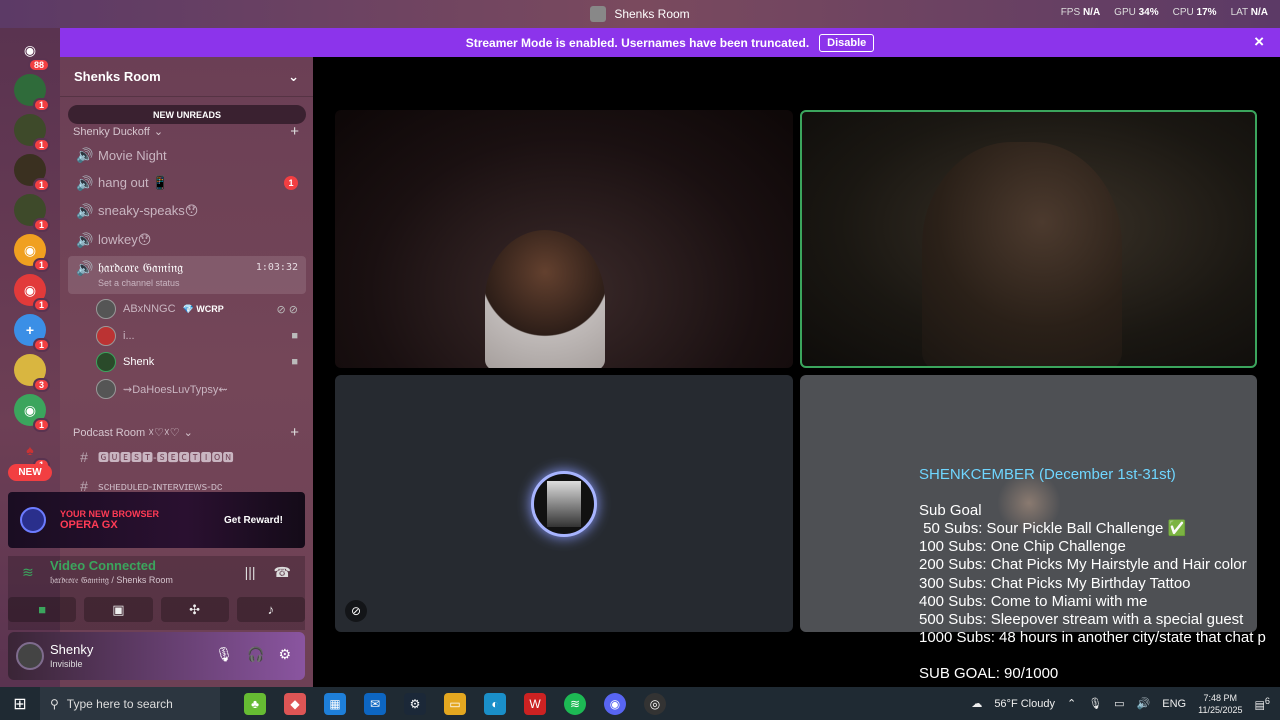  Describe the element at coordinates (156, 656) in the screenshot. I see `user-panel: Shenky Invisible 🎙 🎧 ⚙` at that location.